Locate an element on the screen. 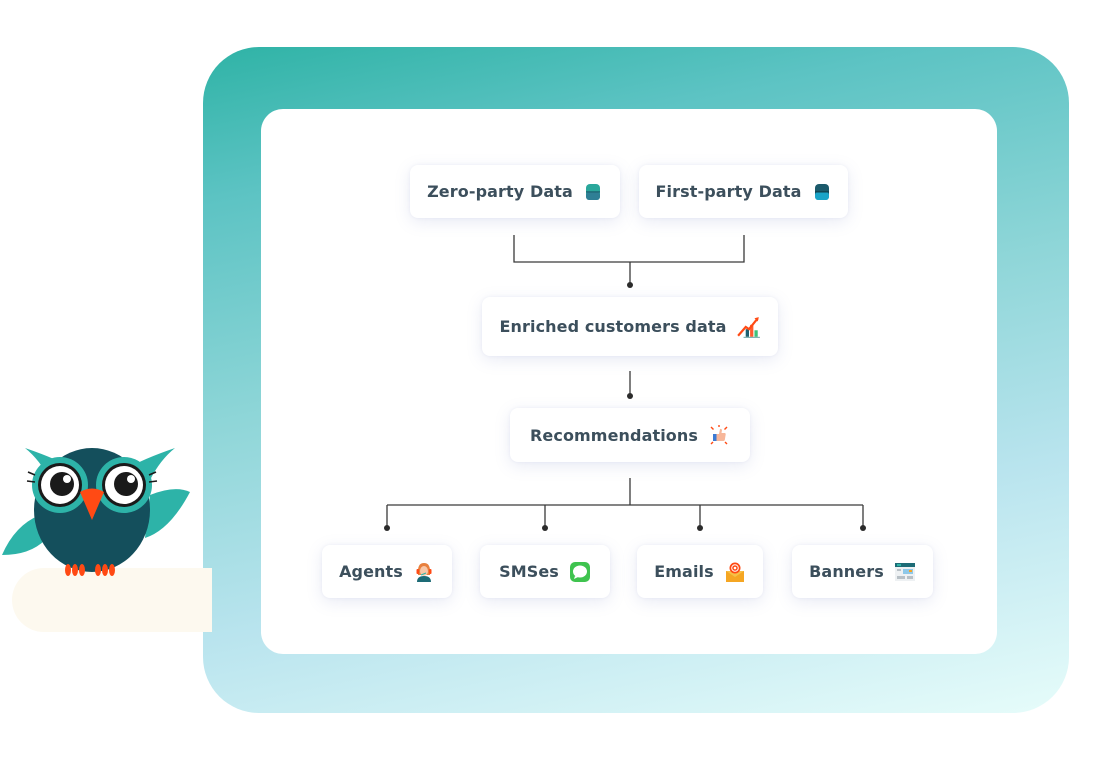 The width and height of the screenshot is (1108, 765). chat-bubble-icon is located at coordinates (579, 571).